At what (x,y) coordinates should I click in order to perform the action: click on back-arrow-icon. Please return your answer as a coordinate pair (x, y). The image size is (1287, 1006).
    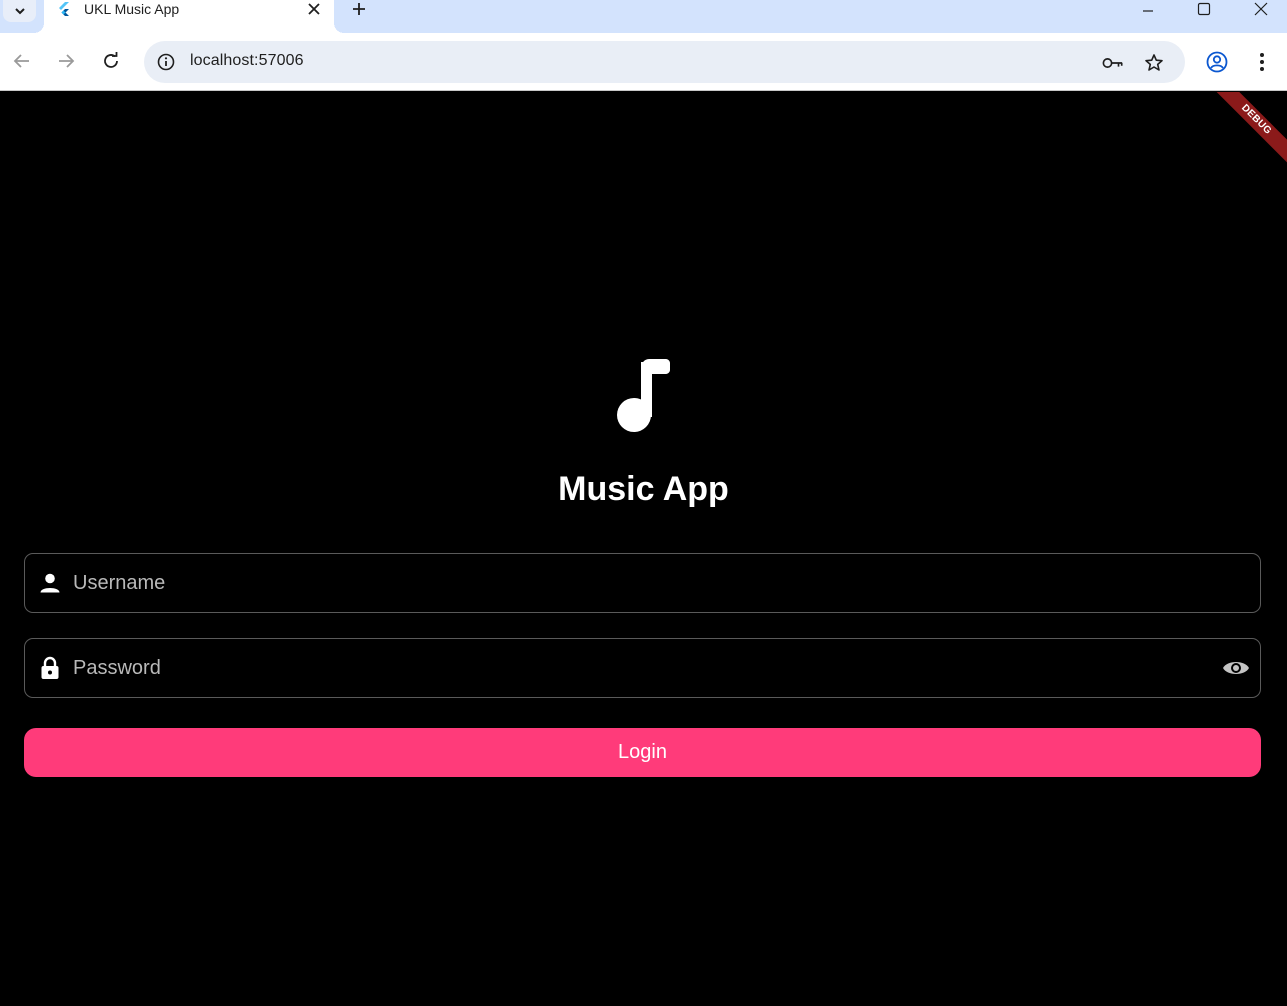
    Looking at the image, I should click on (21, 61).